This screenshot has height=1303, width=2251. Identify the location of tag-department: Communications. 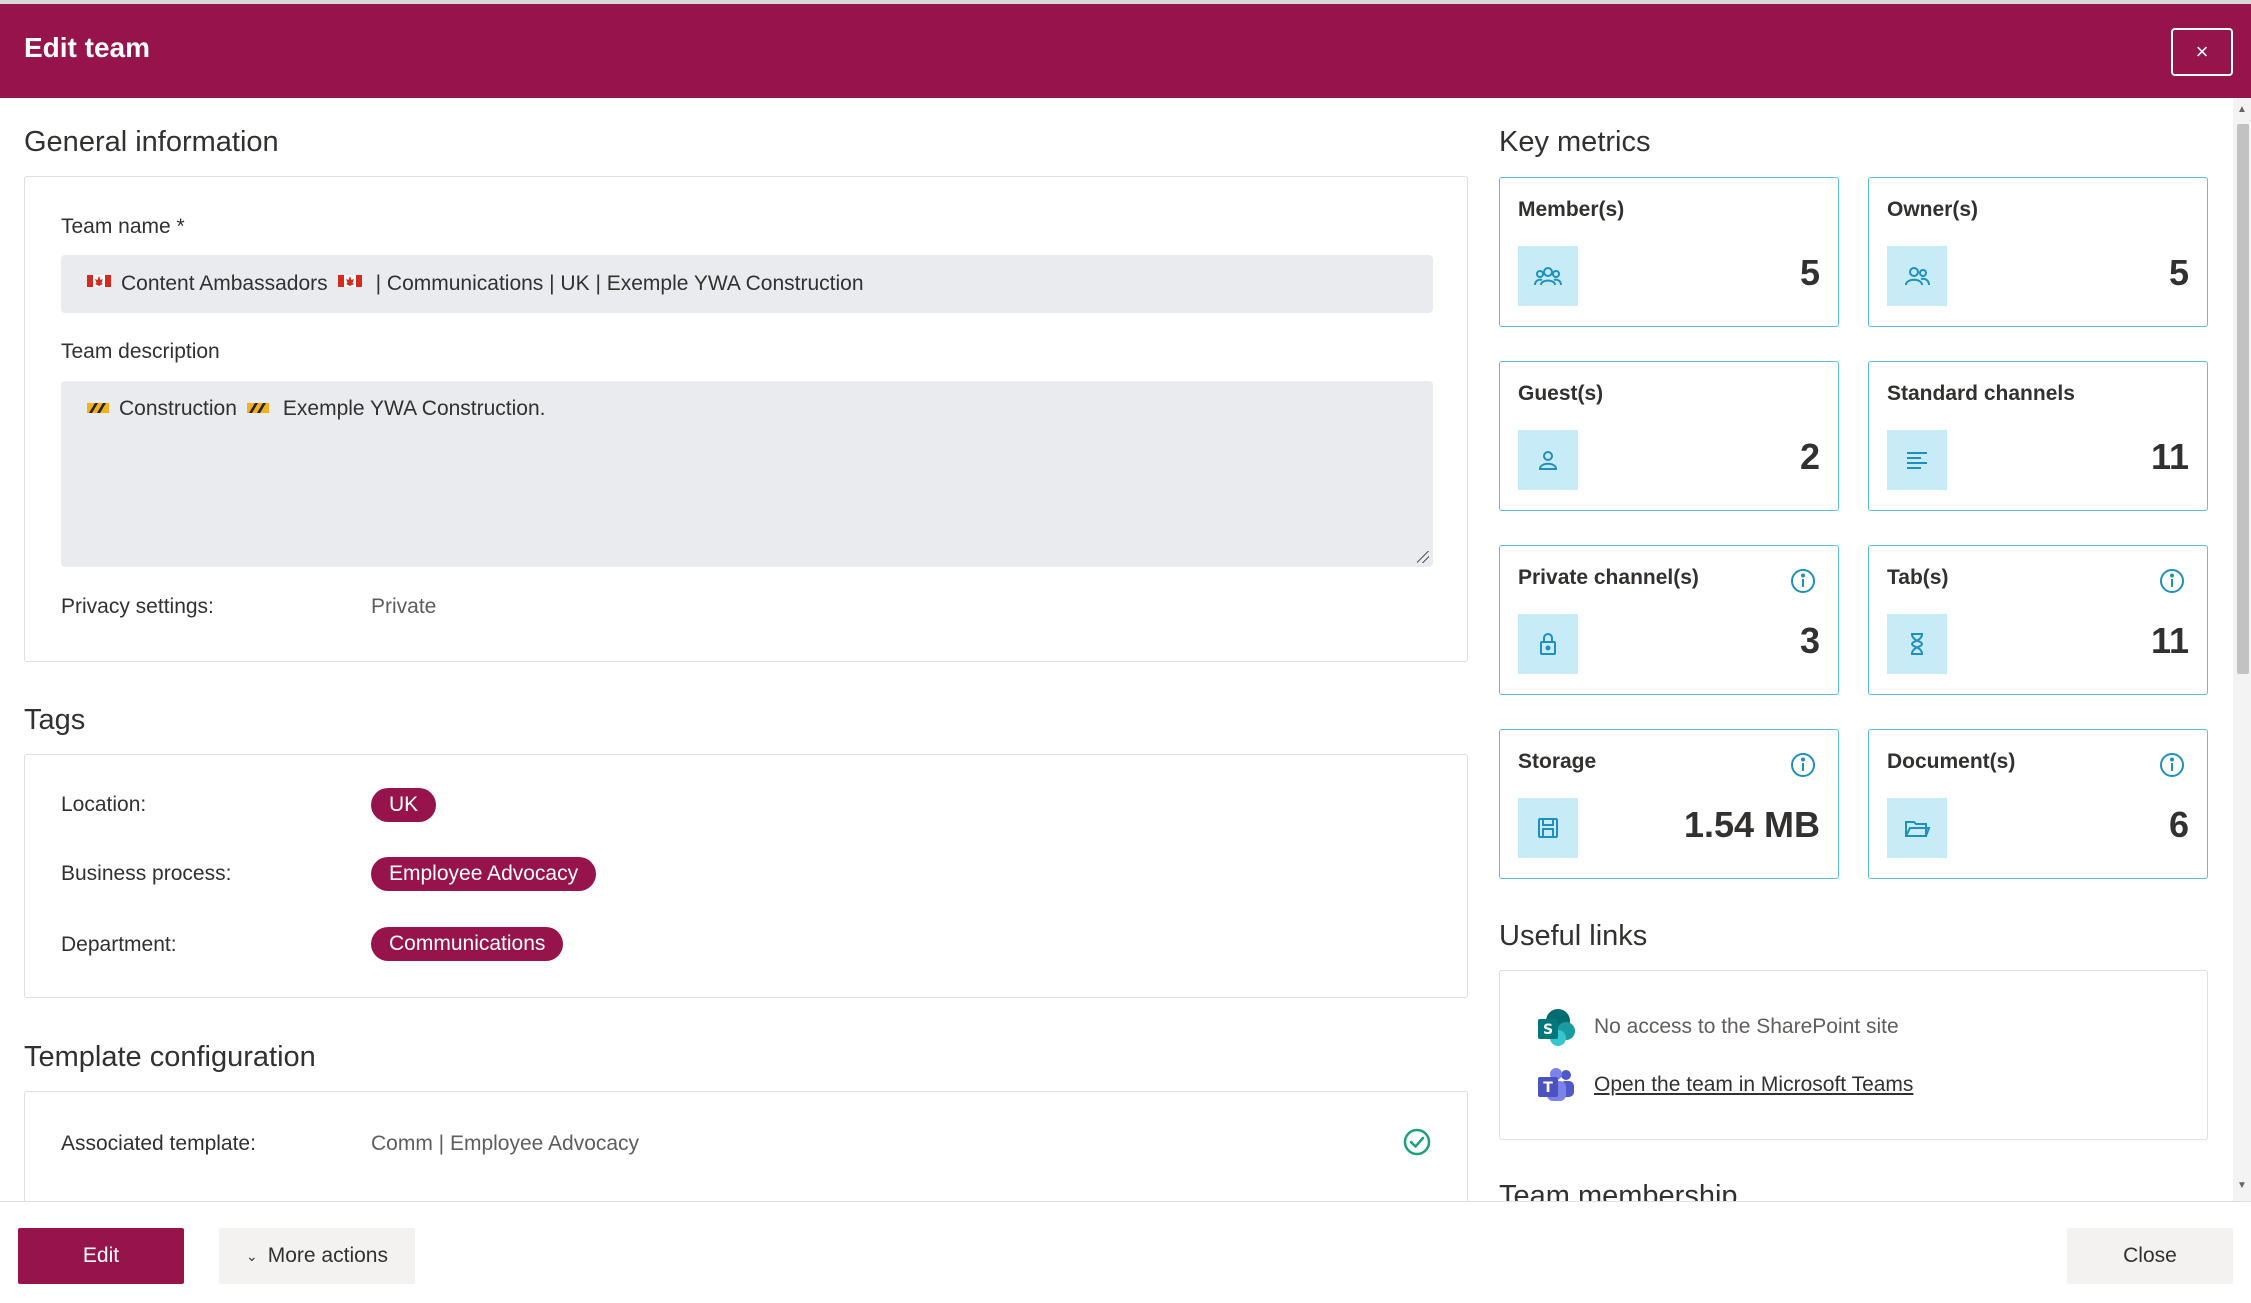
(467, 944).